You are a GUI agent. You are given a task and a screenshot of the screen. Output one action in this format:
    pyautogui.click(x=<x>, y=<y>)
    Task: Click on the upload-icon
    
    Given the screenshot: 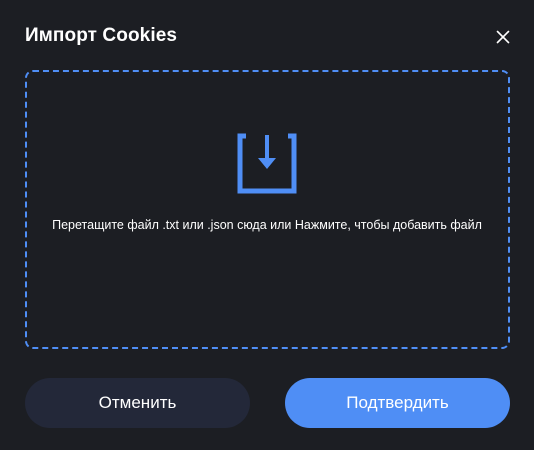 What is the action you would take?
    pyautogui.click(x=267, y=163)
    